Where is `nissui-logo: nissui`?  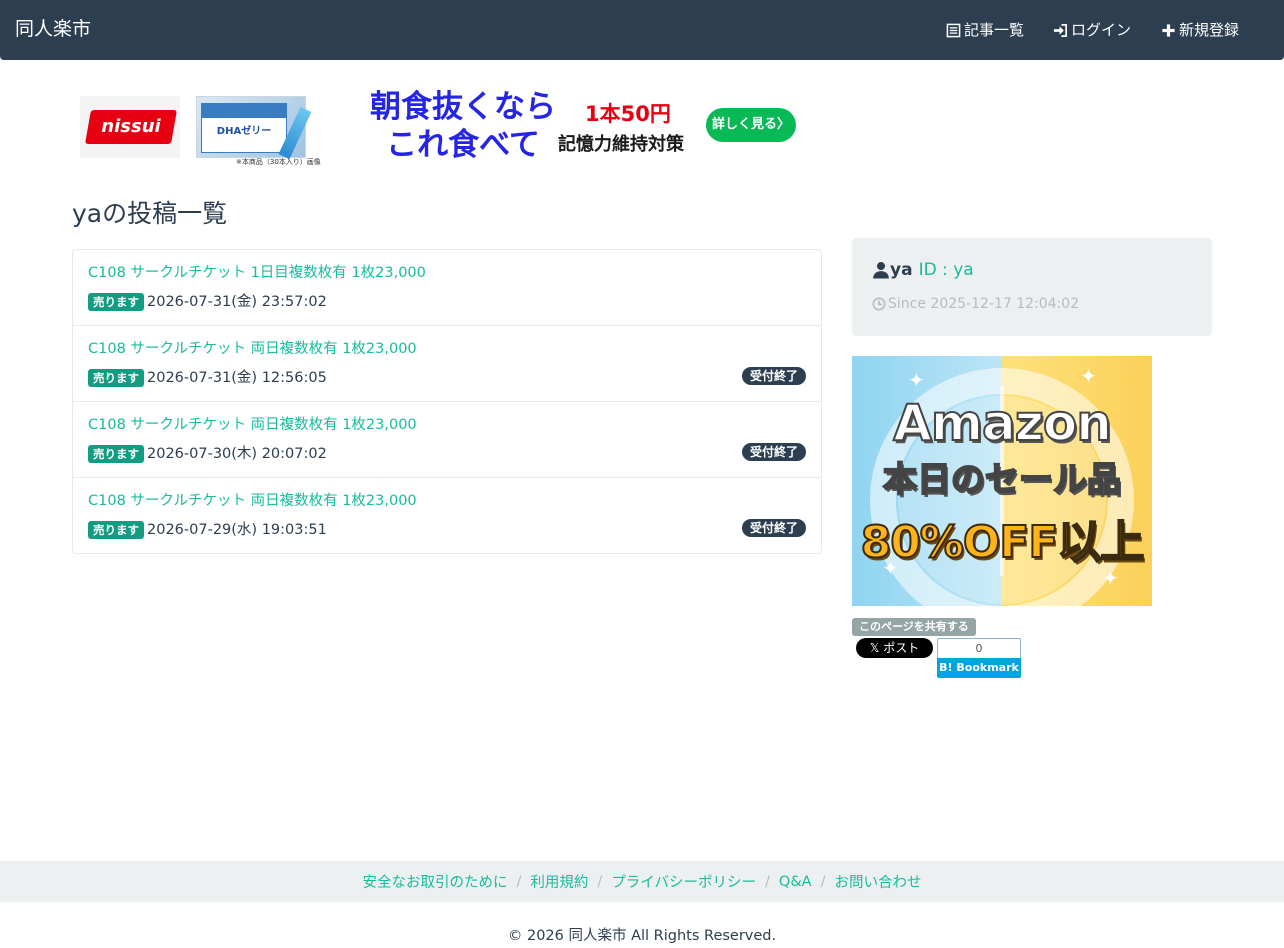
nissui-logo: nissui is located at coordinates (131, 127).